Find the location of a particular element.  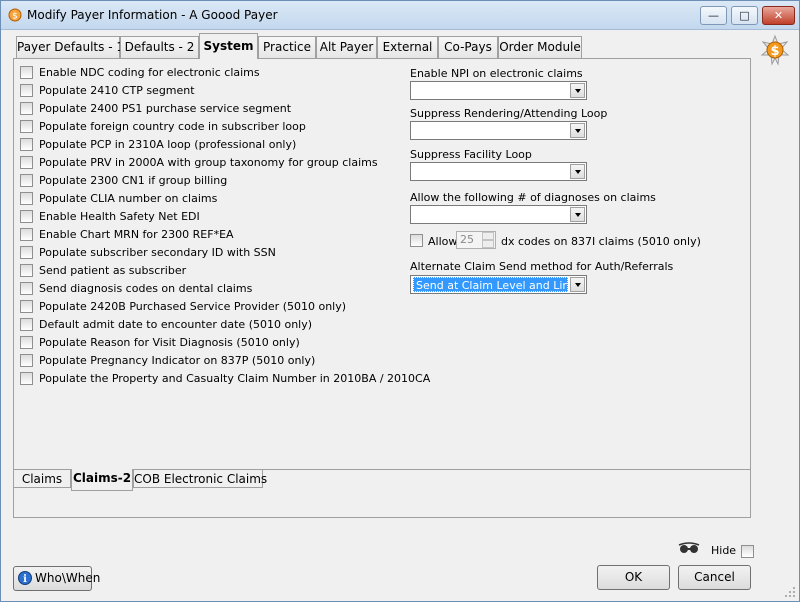

tab-claims: Claims is located at coordinates (42, 478).